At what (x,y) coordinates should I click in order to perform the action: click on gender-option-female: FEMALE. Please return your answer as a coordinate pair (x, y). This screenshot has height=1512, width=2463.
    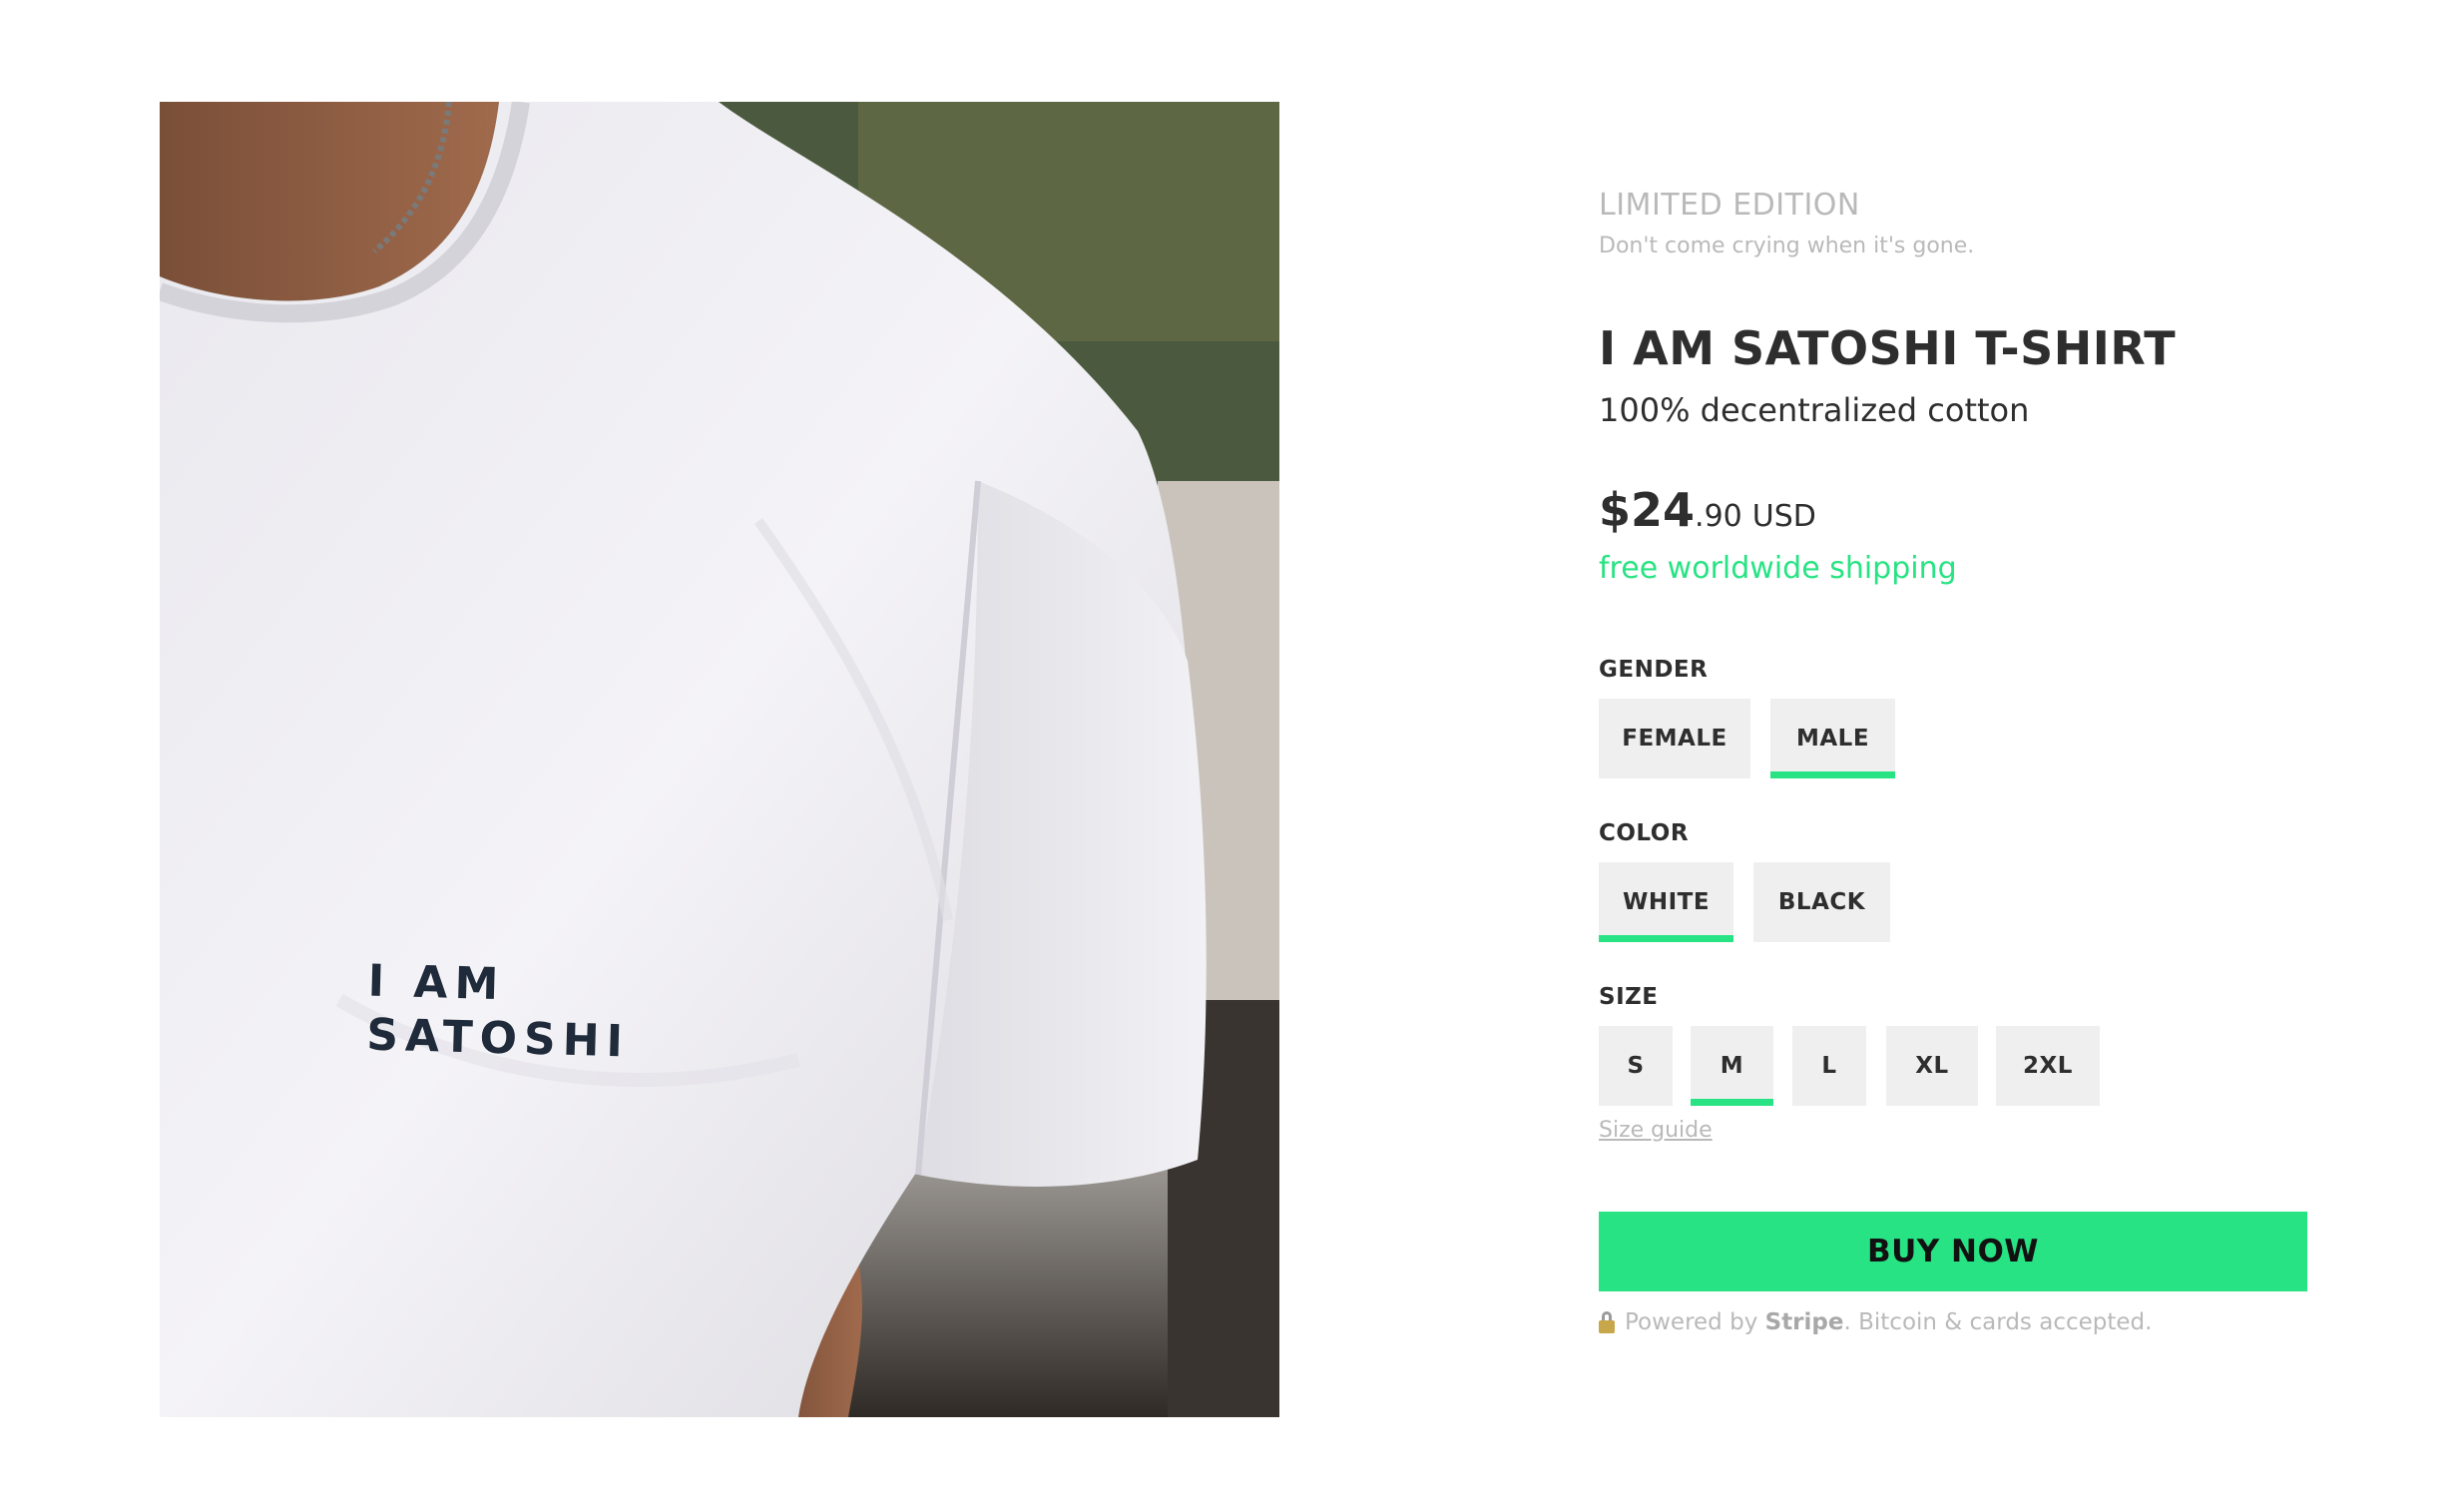
    Looking at the image, I should click on (1674, 738).